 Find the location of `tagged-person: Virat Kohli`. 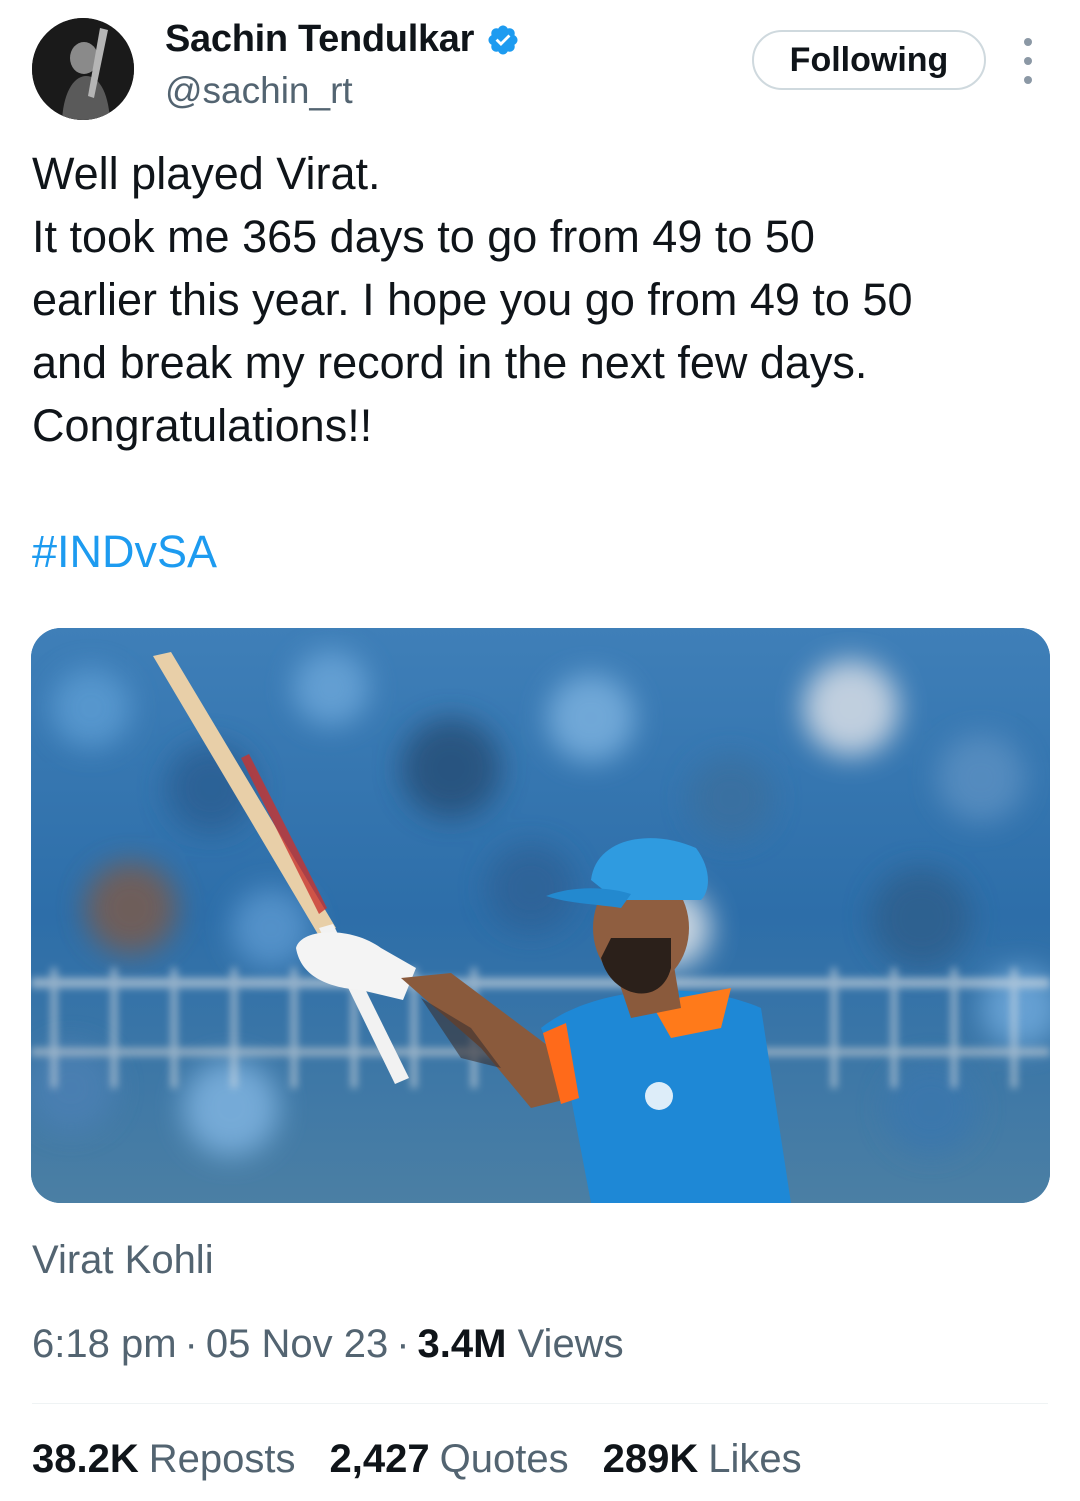

tagged-person: Virat Kohli is located at coordinates (123, 1260).